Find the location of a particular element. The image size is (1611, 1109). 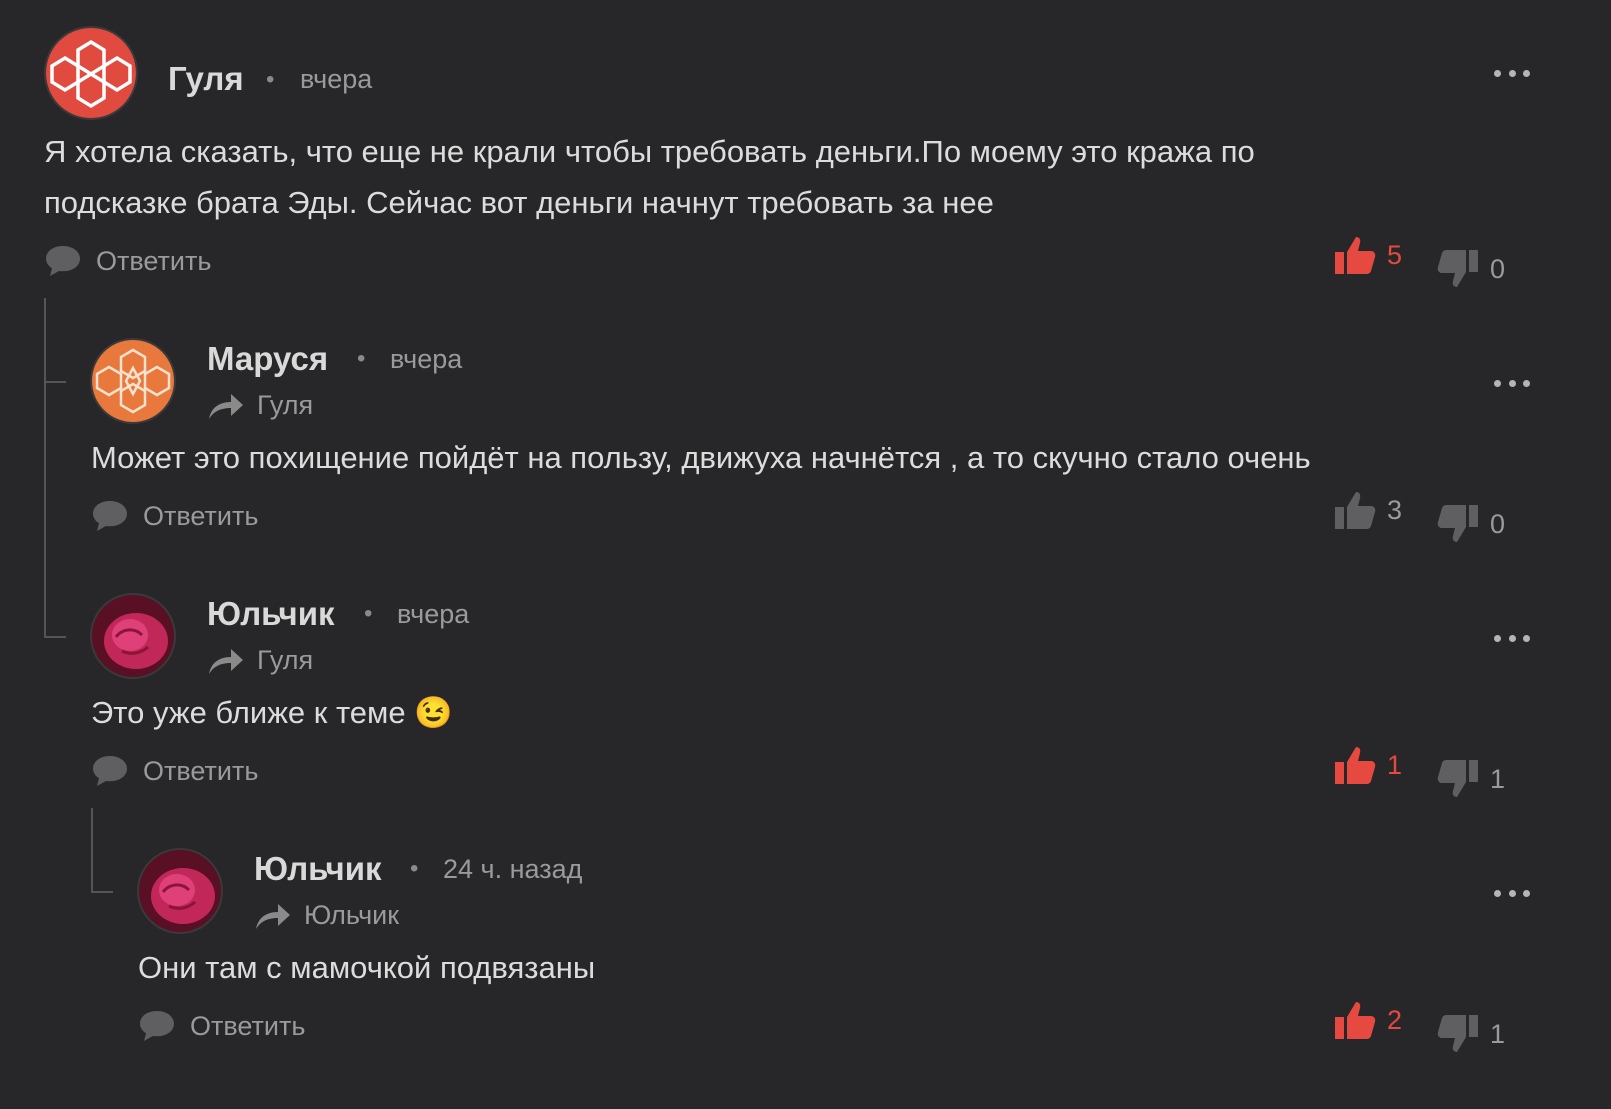

like-button: 2 is located at coordinates (1367, 1020).